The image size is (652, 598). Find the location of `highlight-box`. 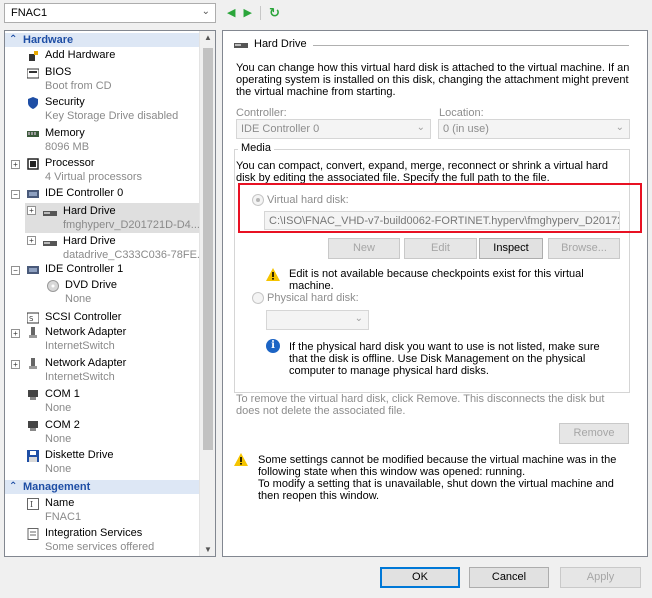

highlight-box is located at coordinates (440, 208).